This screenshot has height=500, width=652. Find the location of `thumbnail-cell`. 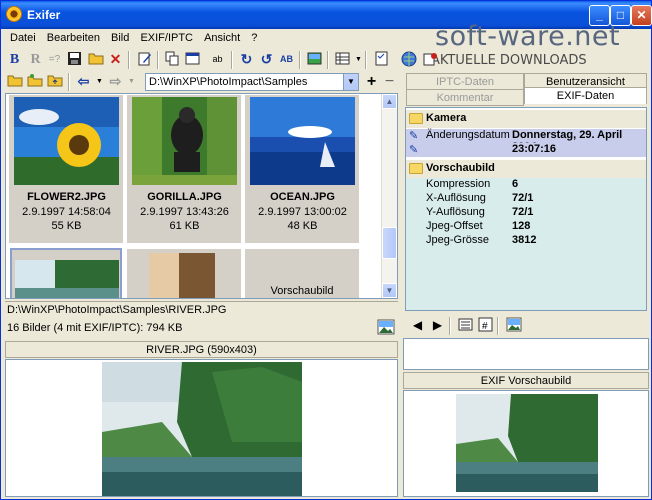

thumbnail-cell is located at coordinates (184, 273).